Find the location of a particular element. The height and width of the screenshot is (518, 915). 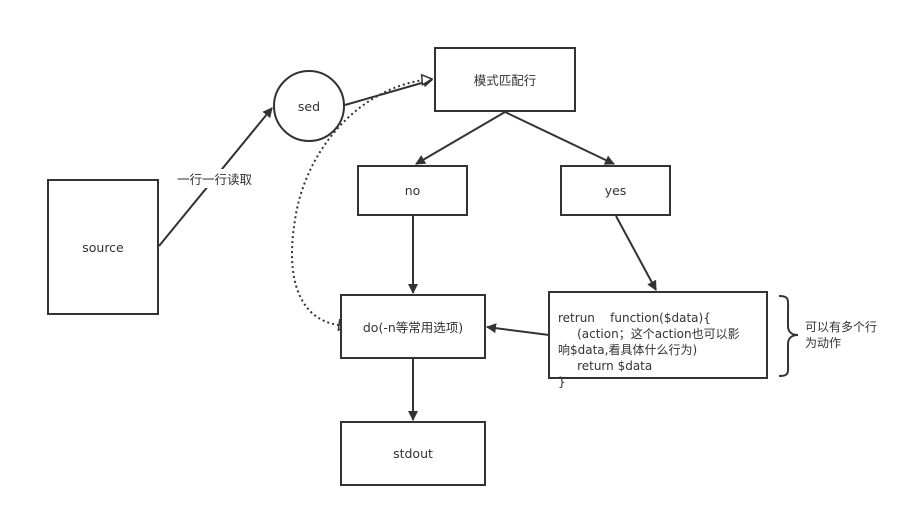

node-yes-label: yes is located at coordinates (615, 190).